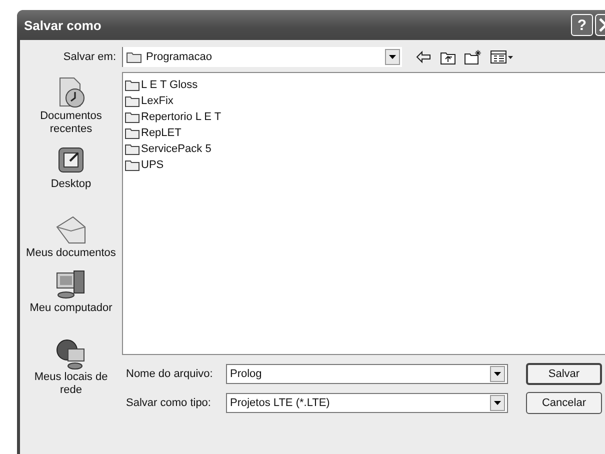 Image resolution: width=605 pixels, height=454 pixels. What do you see at coordinates (71, 308) in the screenshot?
I see `places-label: Meu computador` at bounding box center [71, 308].